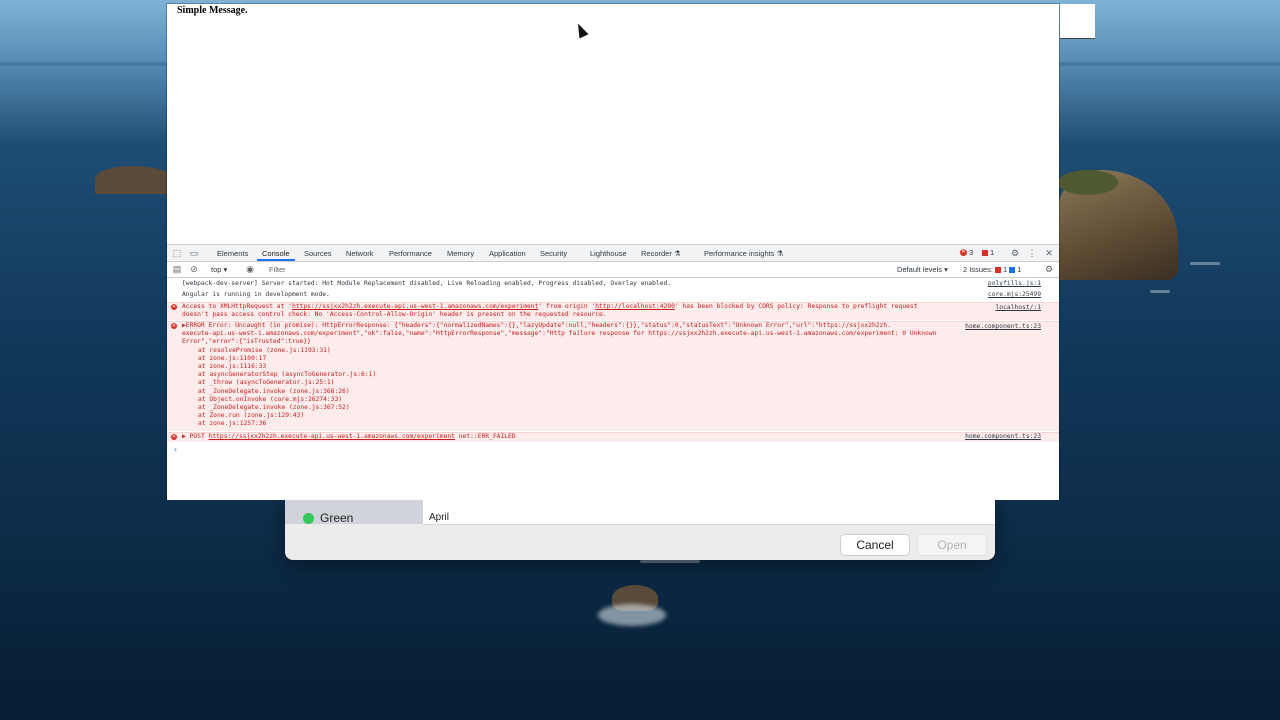 This screenshot has width=1280, height=720. Describe the element at coordinates (1014, 295) in the screenshot. I see `source-link: core.mjs:25499` at that location.